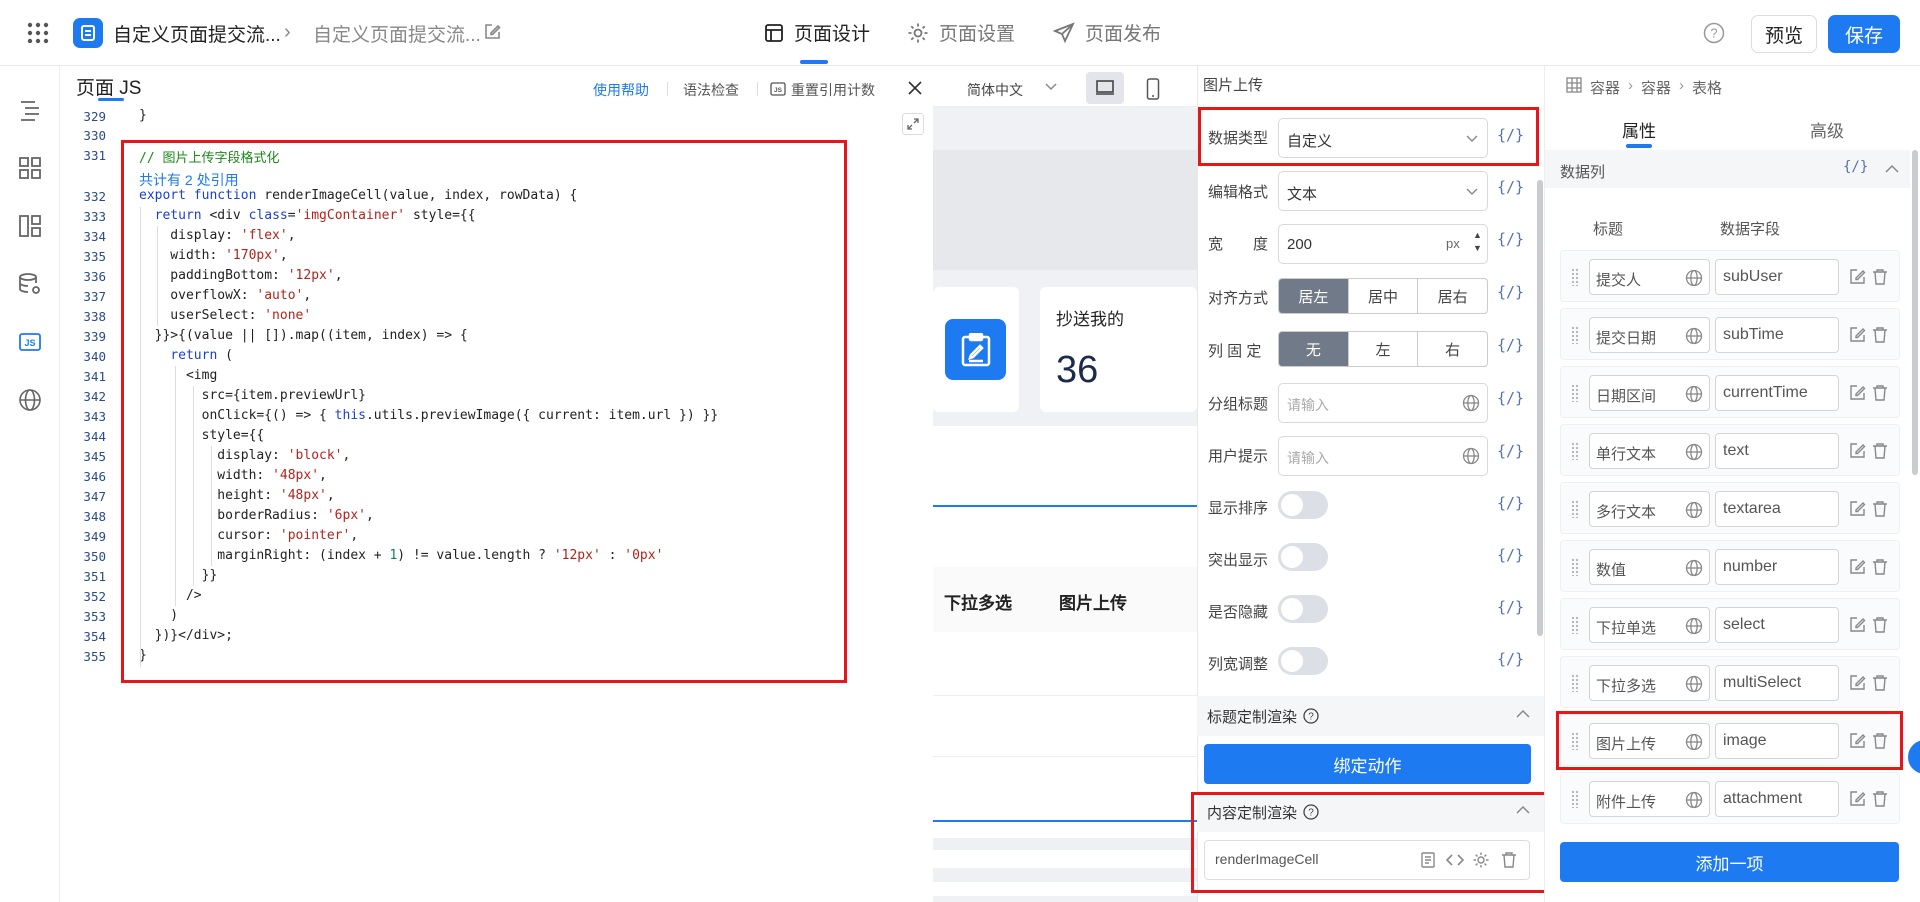  Describe the element at coordinates (1153, 89) in the screenshot. I see `mobile-view-icon` at that location.